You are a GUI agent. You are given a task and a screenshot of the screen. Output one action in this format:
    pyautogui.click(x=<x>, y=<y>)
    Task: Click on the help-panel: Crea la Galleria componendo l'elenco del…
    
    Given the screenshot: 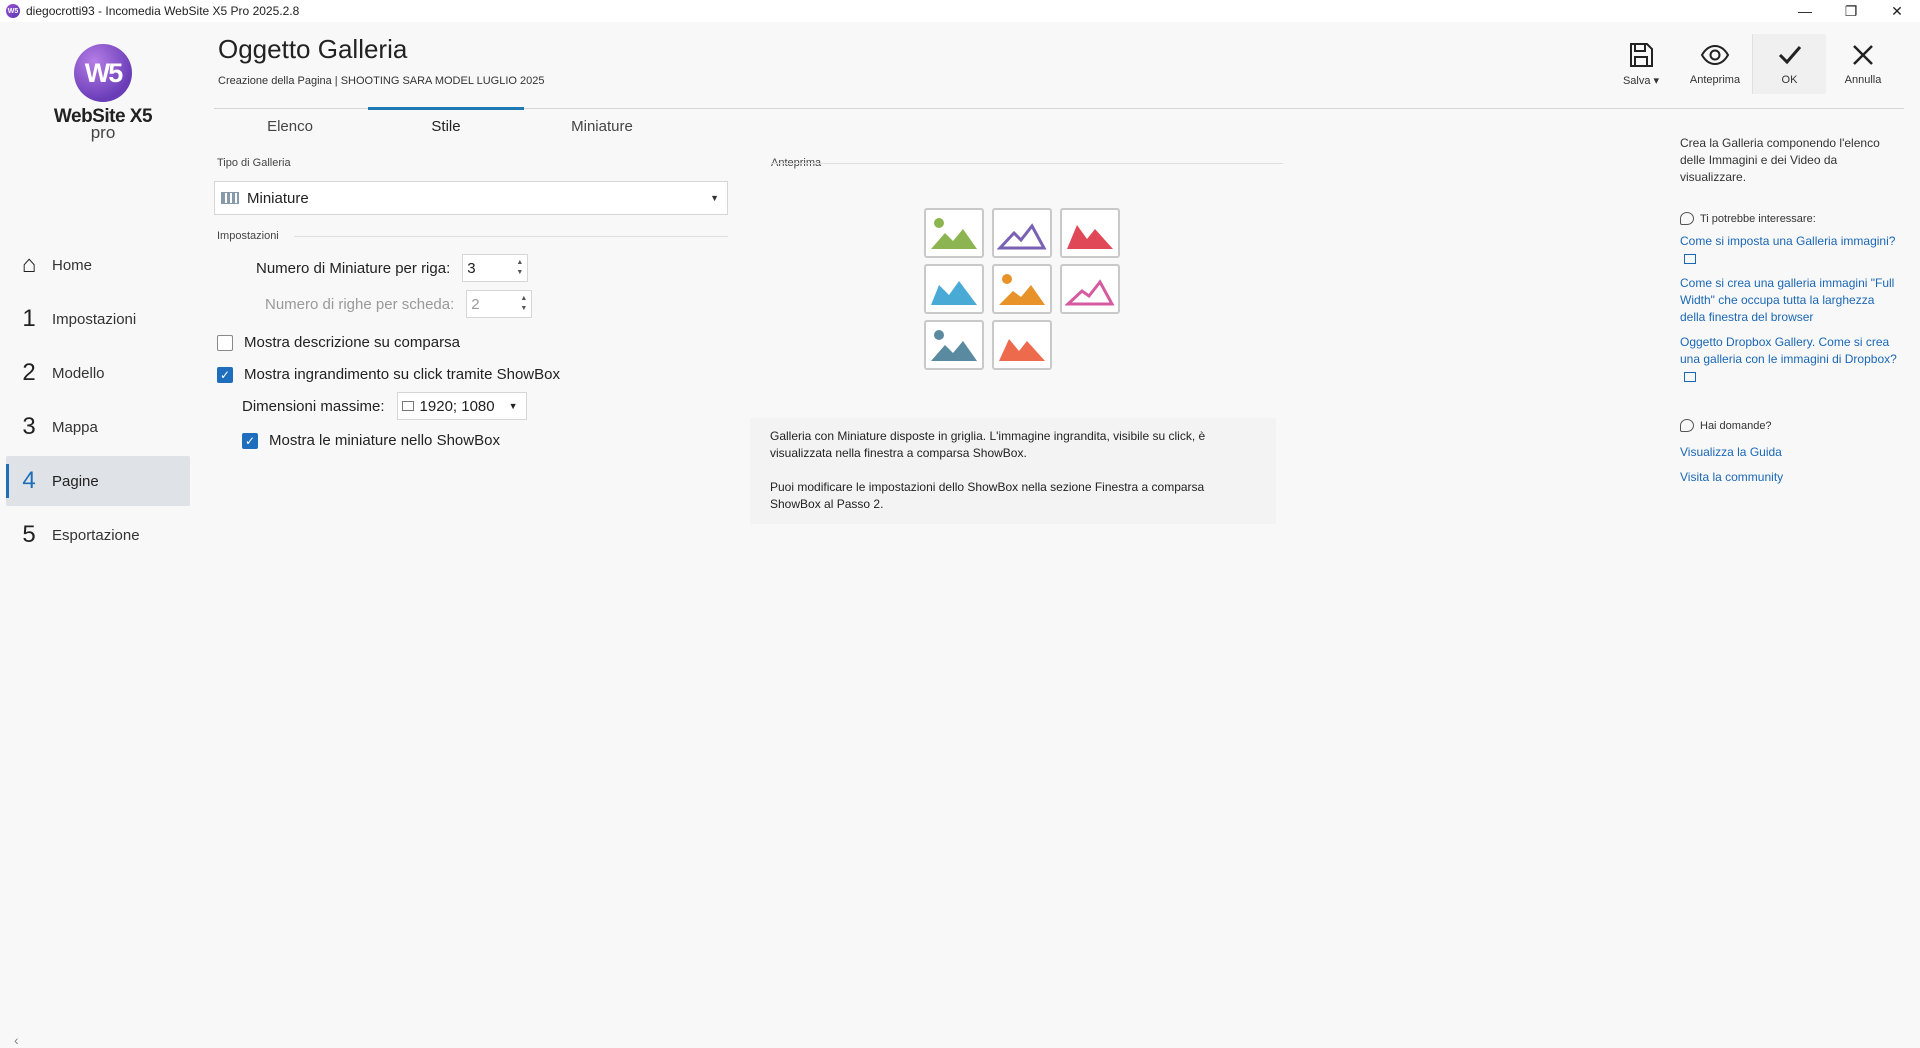 What is the action you would take?
    pyautogui.click(x=1790, y=310)
    